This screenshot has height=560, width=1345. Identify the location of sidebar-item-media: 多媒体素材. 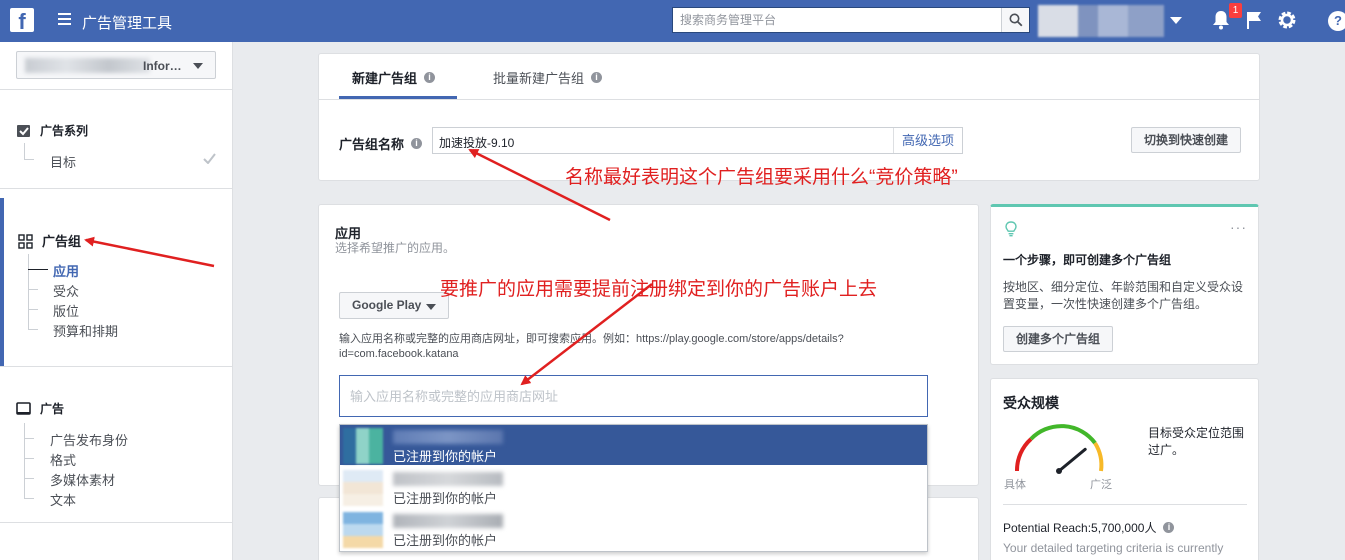
(82, 479).